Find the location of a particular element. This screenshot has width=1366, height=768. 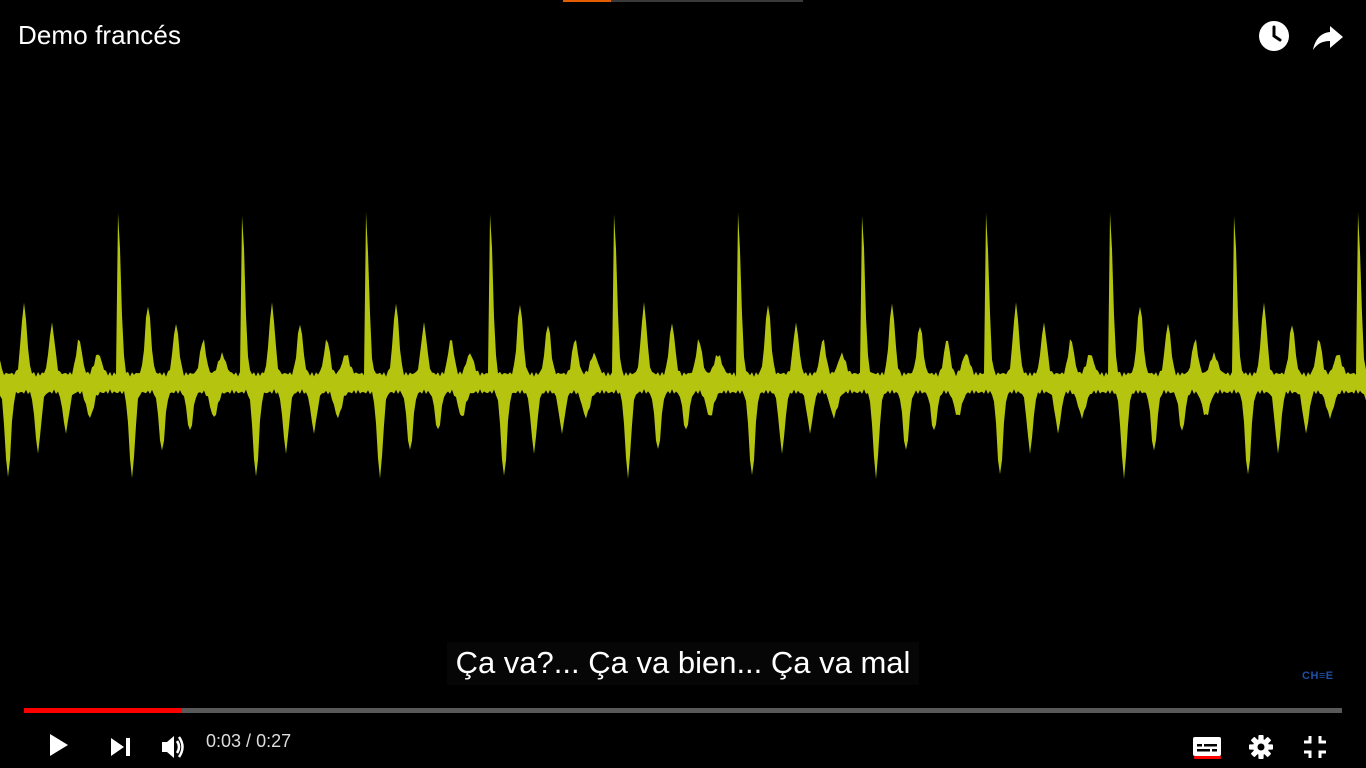

channel-watermark: CH≡E is located at coordinates (1318, 676).